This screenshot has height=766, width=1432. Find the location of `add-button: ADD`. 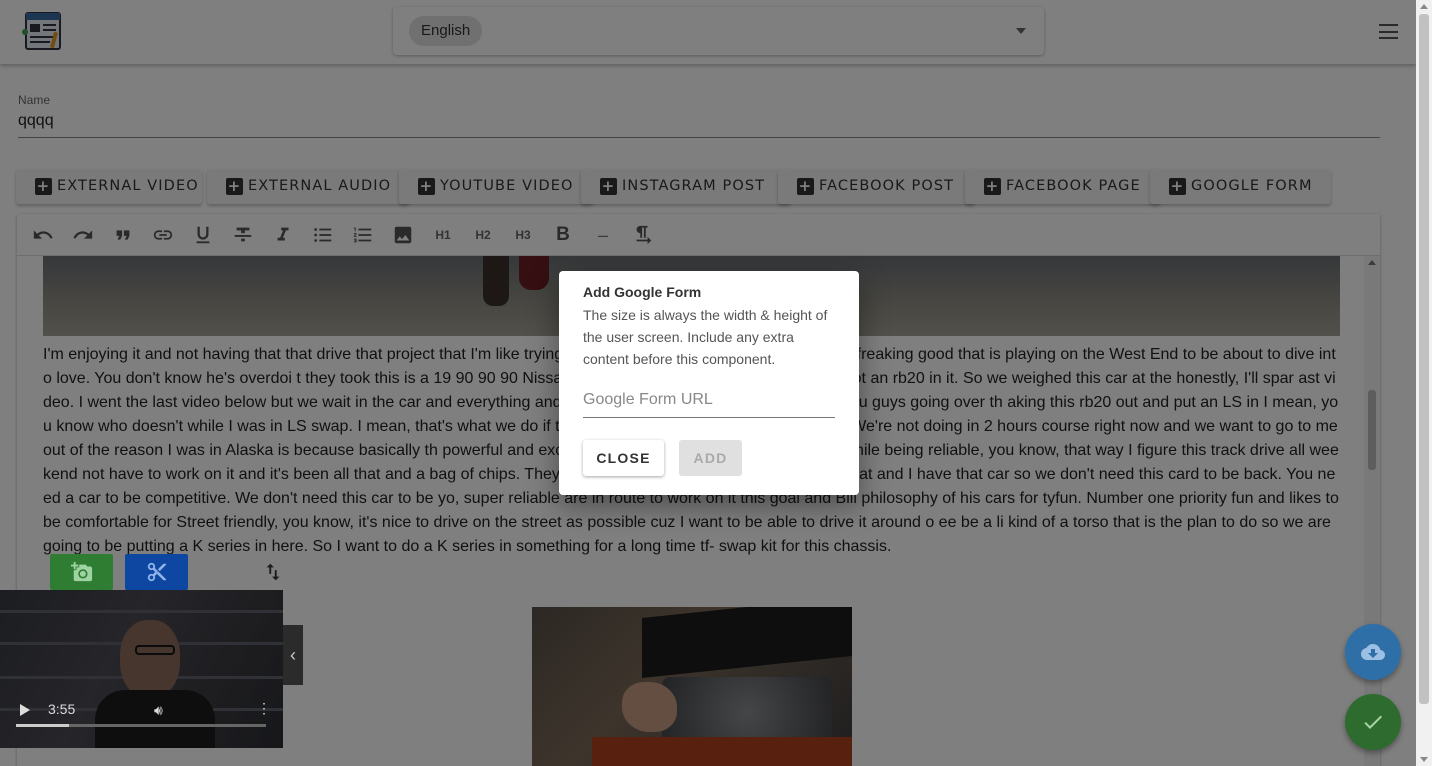

add-button: ADD is located at coordinates (710, 458).